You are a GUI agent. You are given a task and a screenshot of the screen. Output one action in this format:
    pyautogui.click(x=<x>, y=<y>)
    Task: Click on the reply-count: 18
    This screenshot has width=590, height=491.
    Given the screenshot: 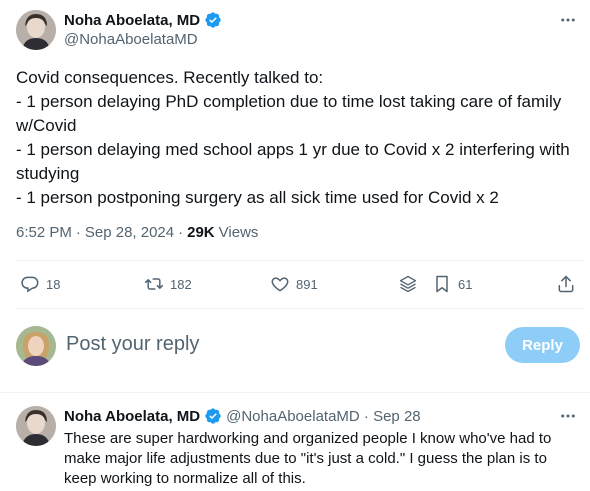 What is the action you would take?
    pyautogui.click(x=53, y=284)
    